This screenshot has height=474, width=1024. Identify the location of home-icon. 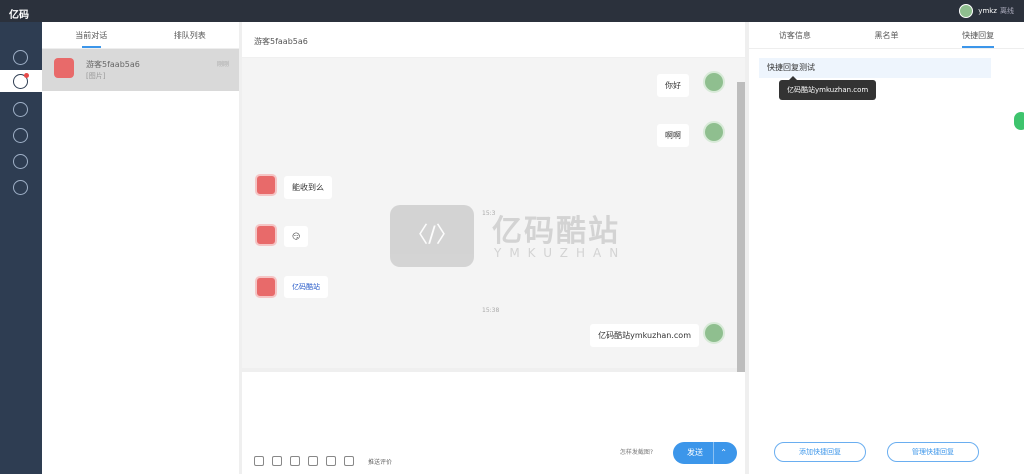
(20, 57).